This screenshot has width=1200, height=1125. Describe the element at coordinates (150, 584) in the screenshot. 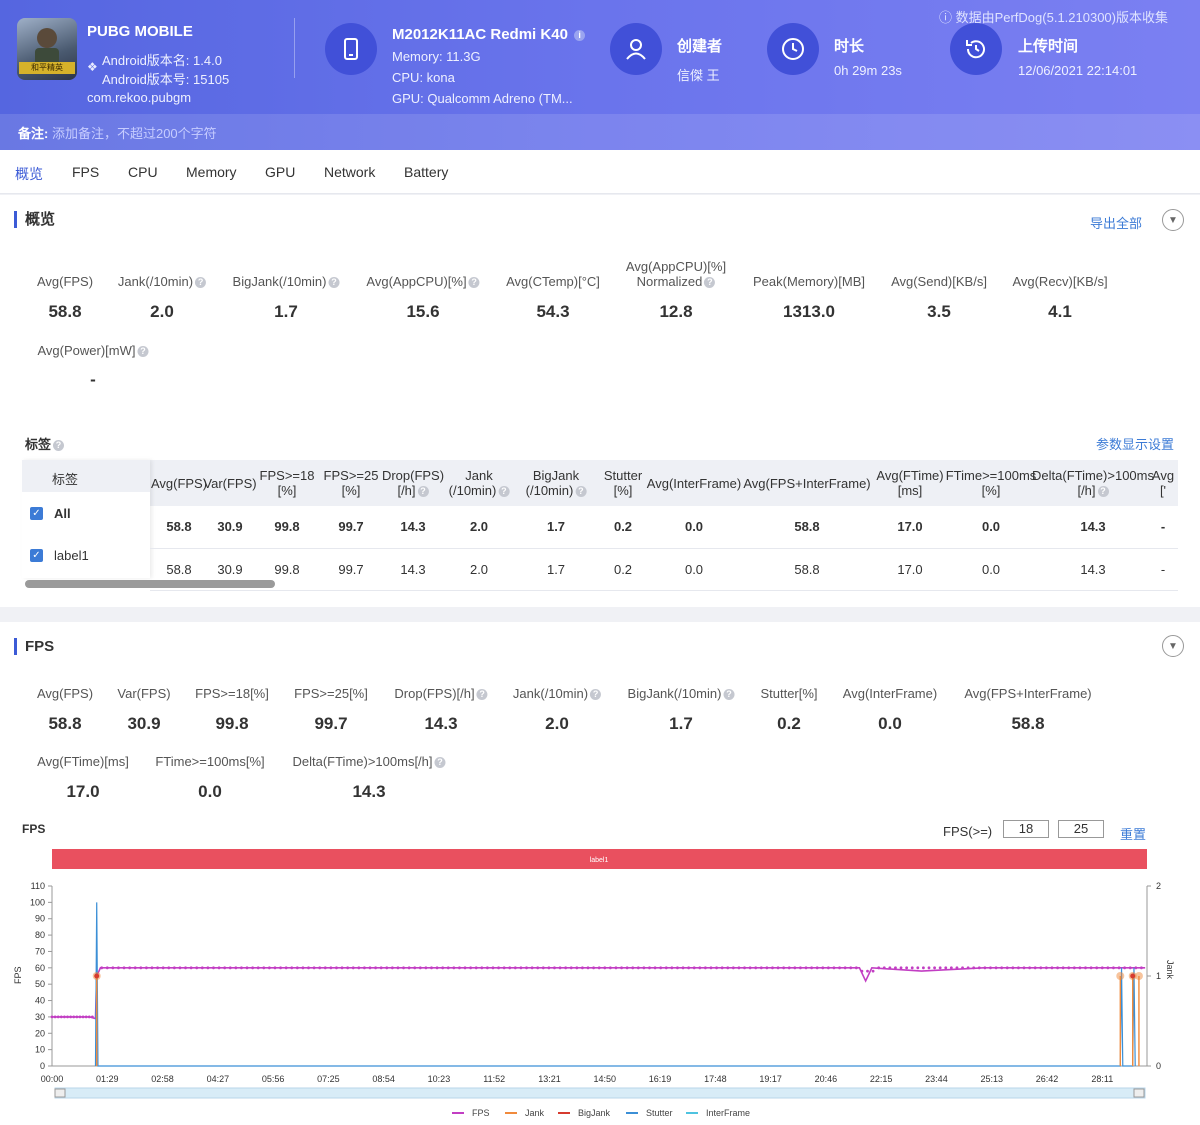

I see `table-scrollbar` at that location.